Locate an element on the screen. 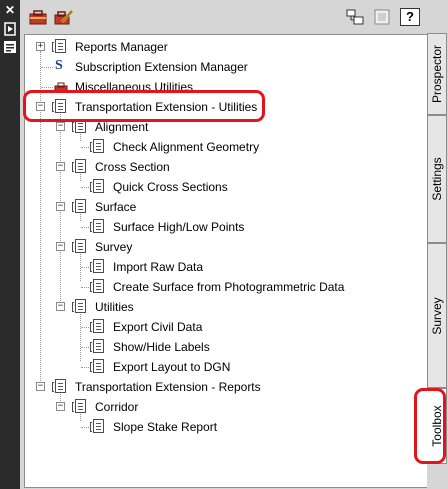  tab-toolbox: Toolbox is located at coordinates (437, 426).